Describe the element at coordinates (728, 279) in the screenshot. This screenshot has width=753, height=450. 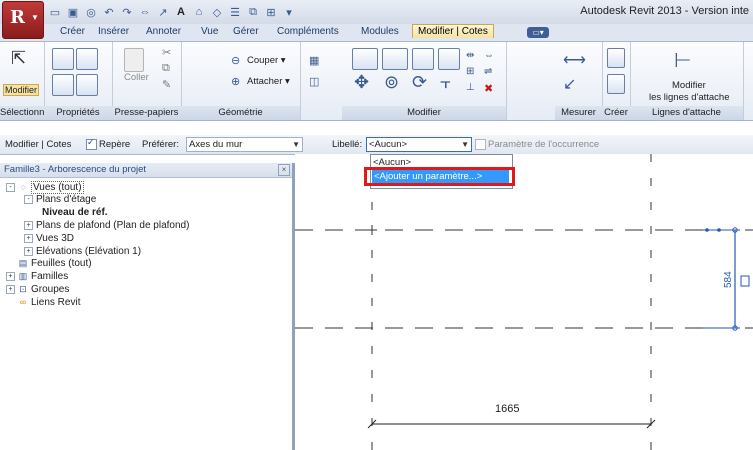
I see `vertical-dimension-value: 584` at that location.